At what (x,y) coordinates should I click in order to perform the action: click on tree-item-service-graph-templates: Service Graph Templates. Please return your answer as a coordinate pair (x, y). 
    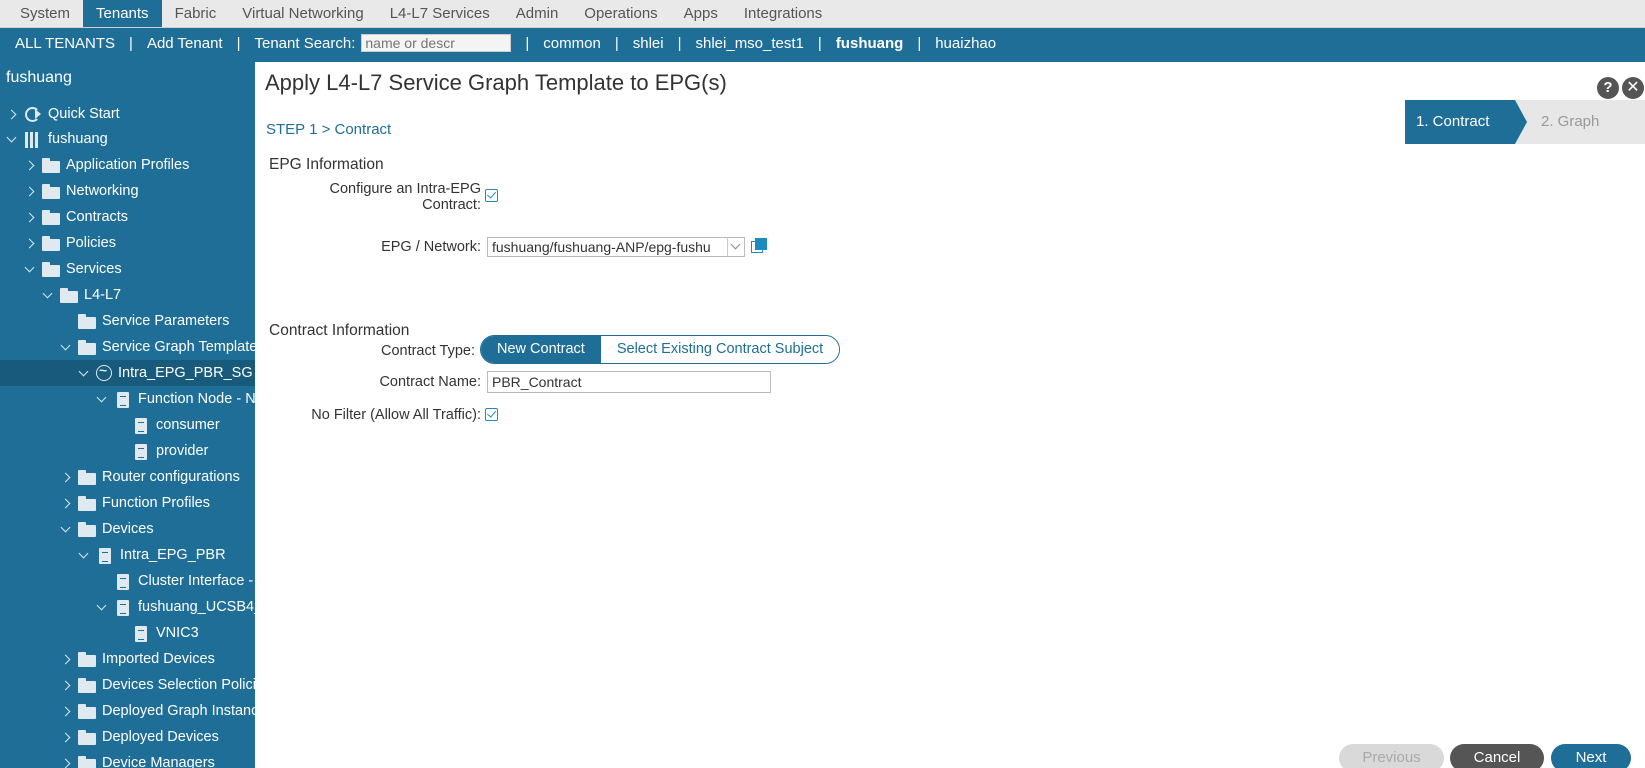
    Looking at the image, I should click on (127, 347).